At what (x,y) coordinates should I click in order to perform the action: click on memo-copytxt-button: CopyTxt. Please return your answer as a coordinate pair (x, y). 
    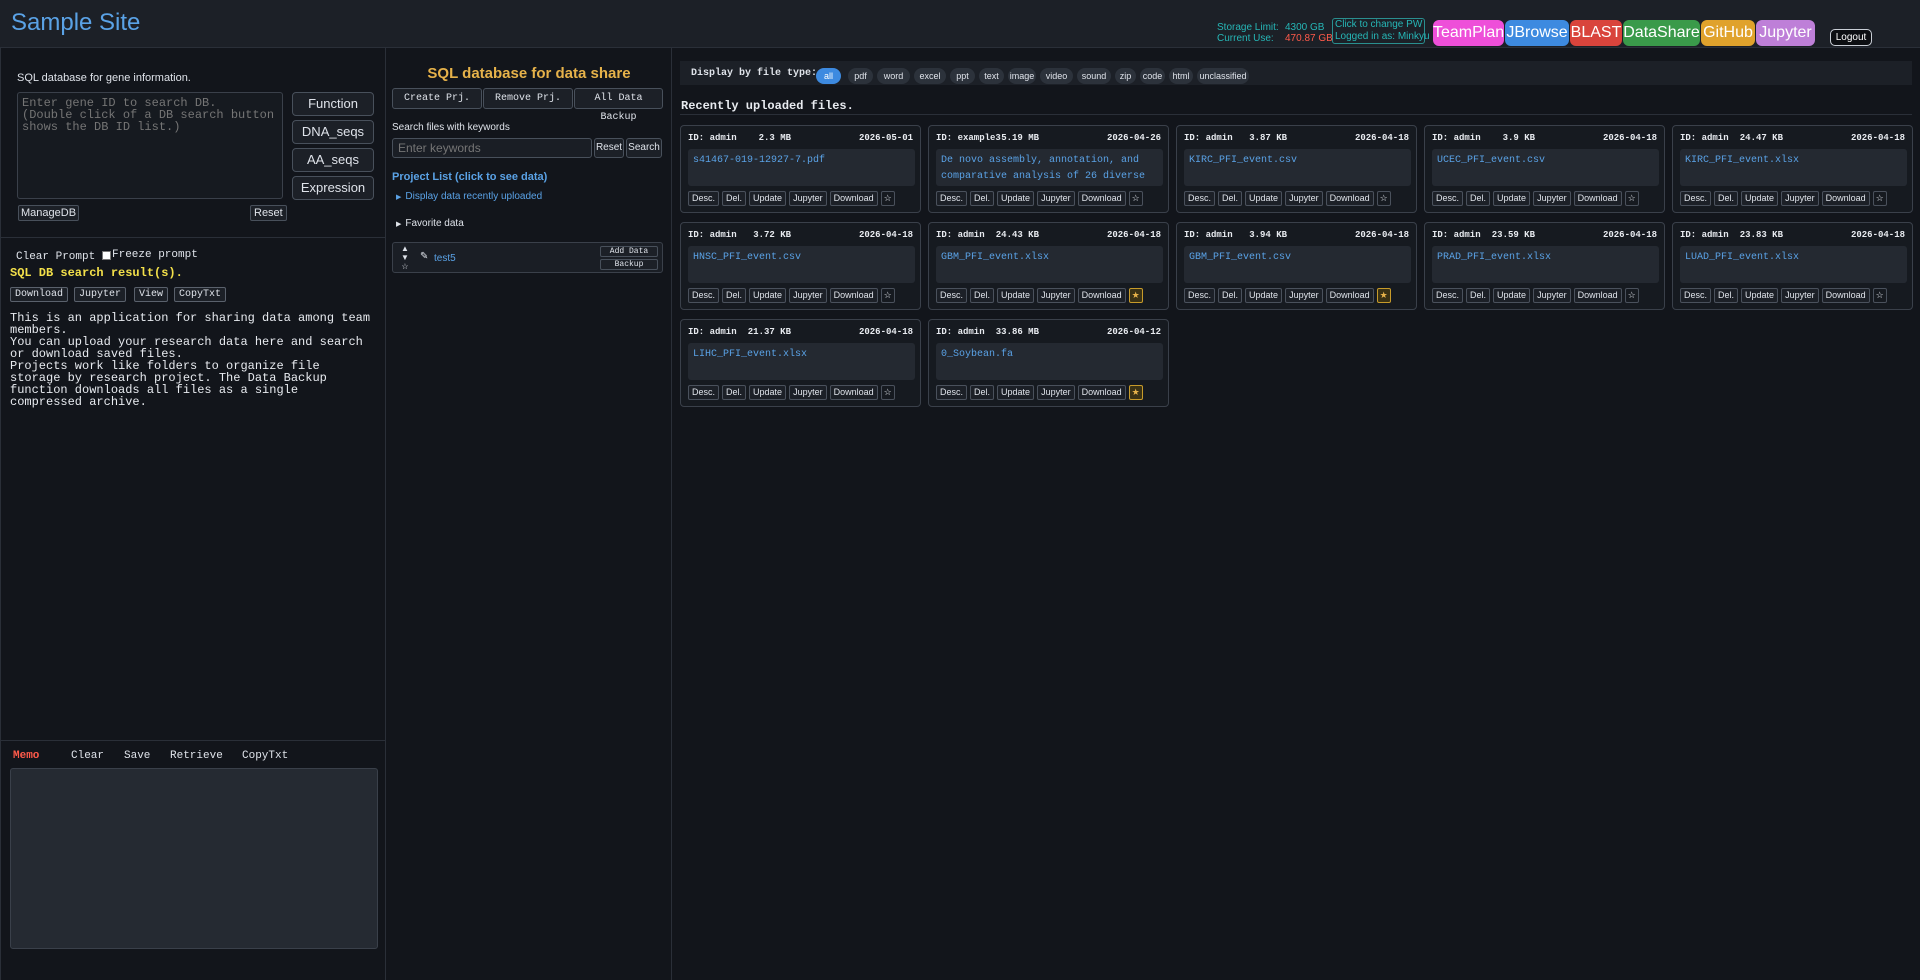
    Looking at the image, I should click on (265, 756).